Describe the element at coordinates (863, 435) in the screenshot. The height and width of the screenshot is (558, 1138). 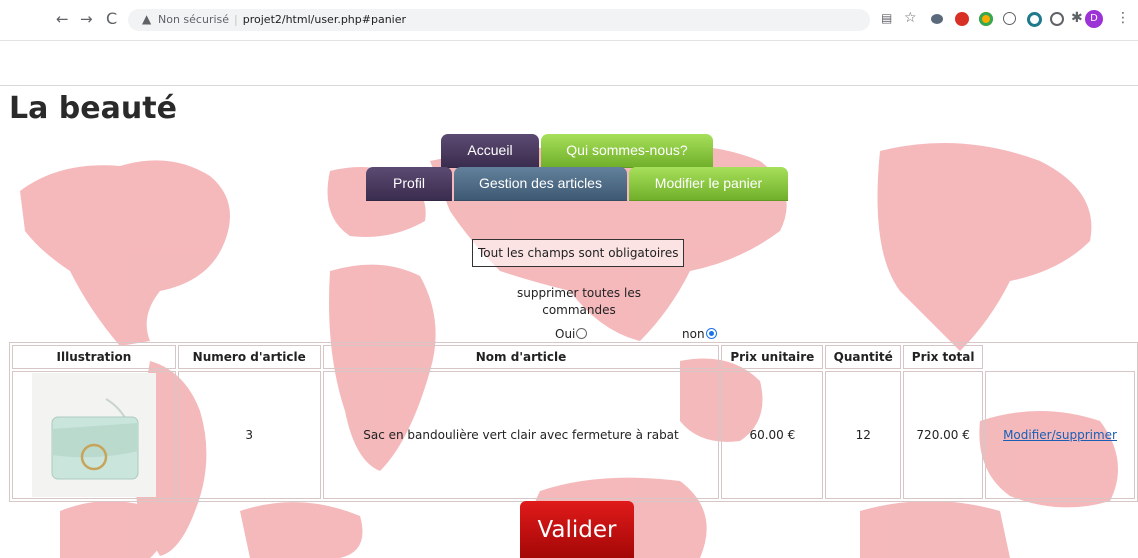
I see `quantite-cell: 12` at that location.